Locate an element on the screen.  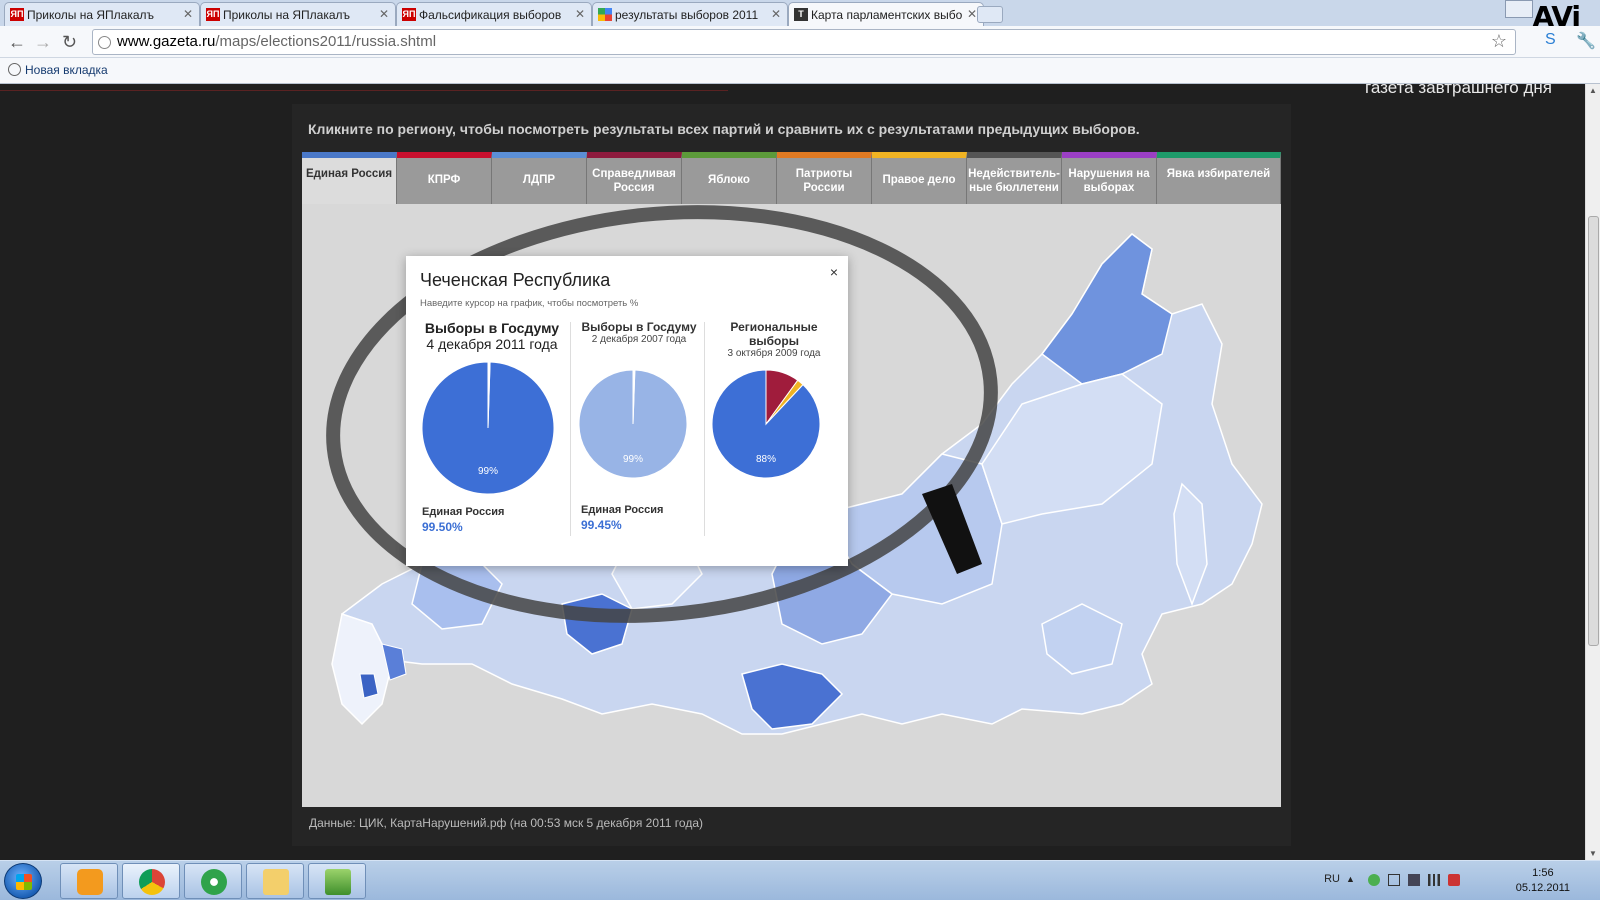
app-icon is located at coordinates (338, 882).